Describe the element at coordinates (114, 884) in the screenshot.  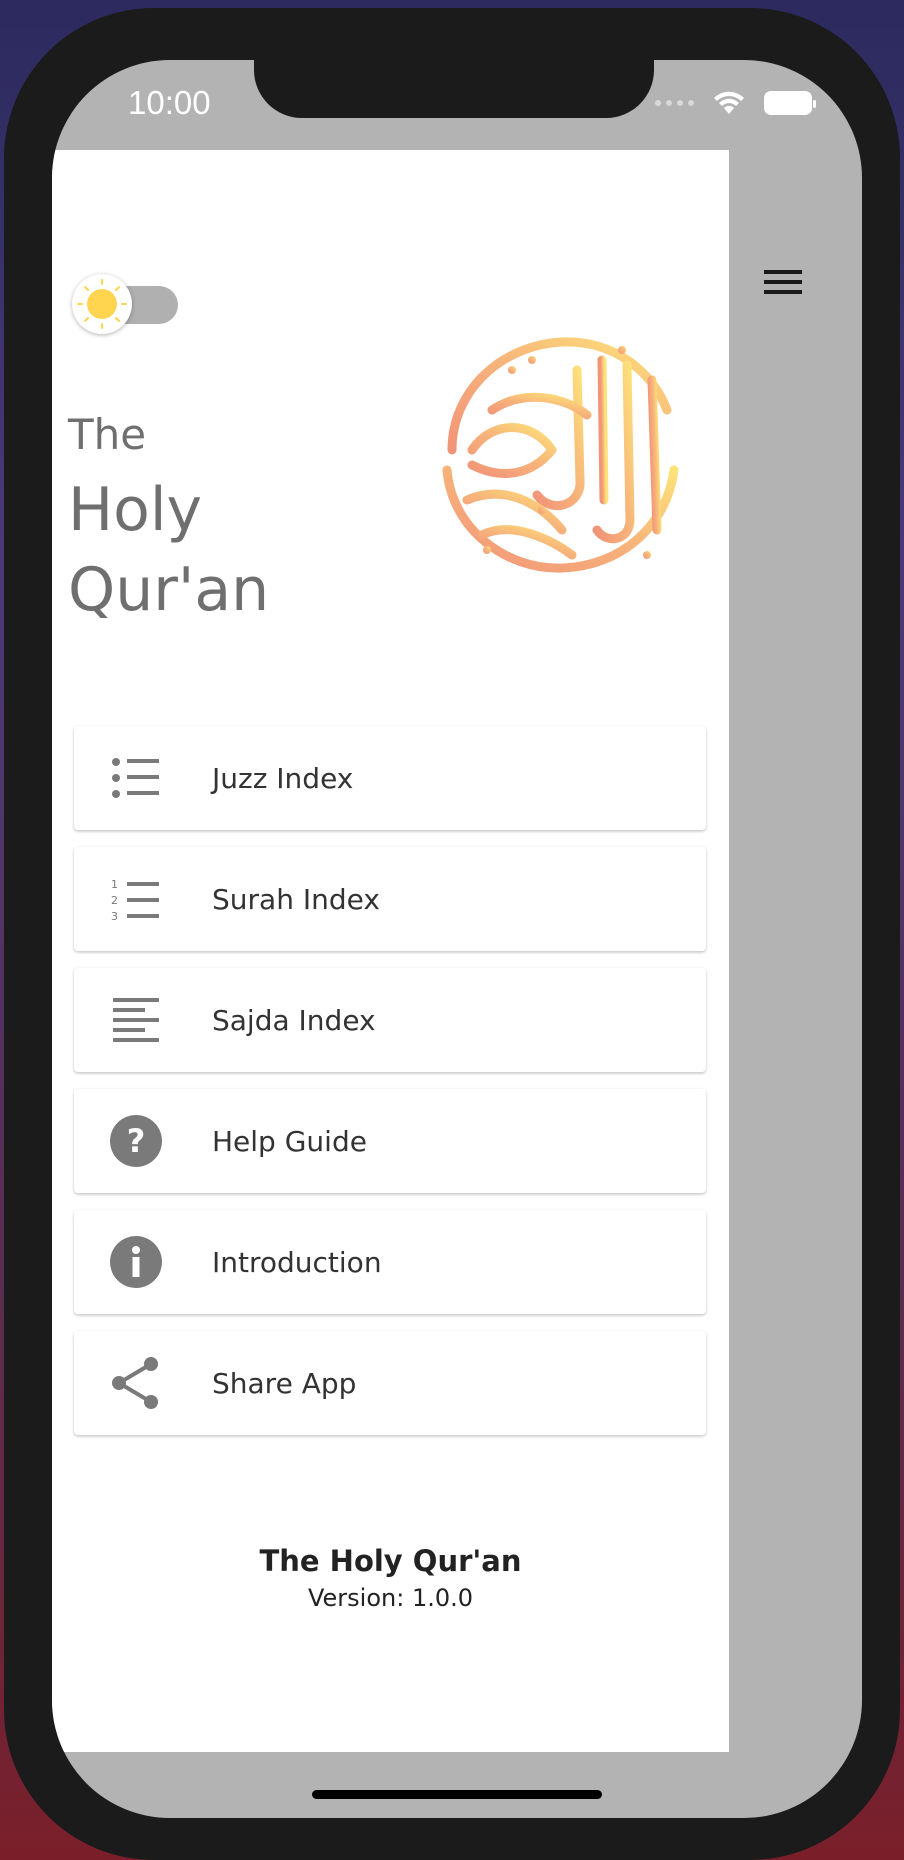
I see `svg-text: 1` at that location.